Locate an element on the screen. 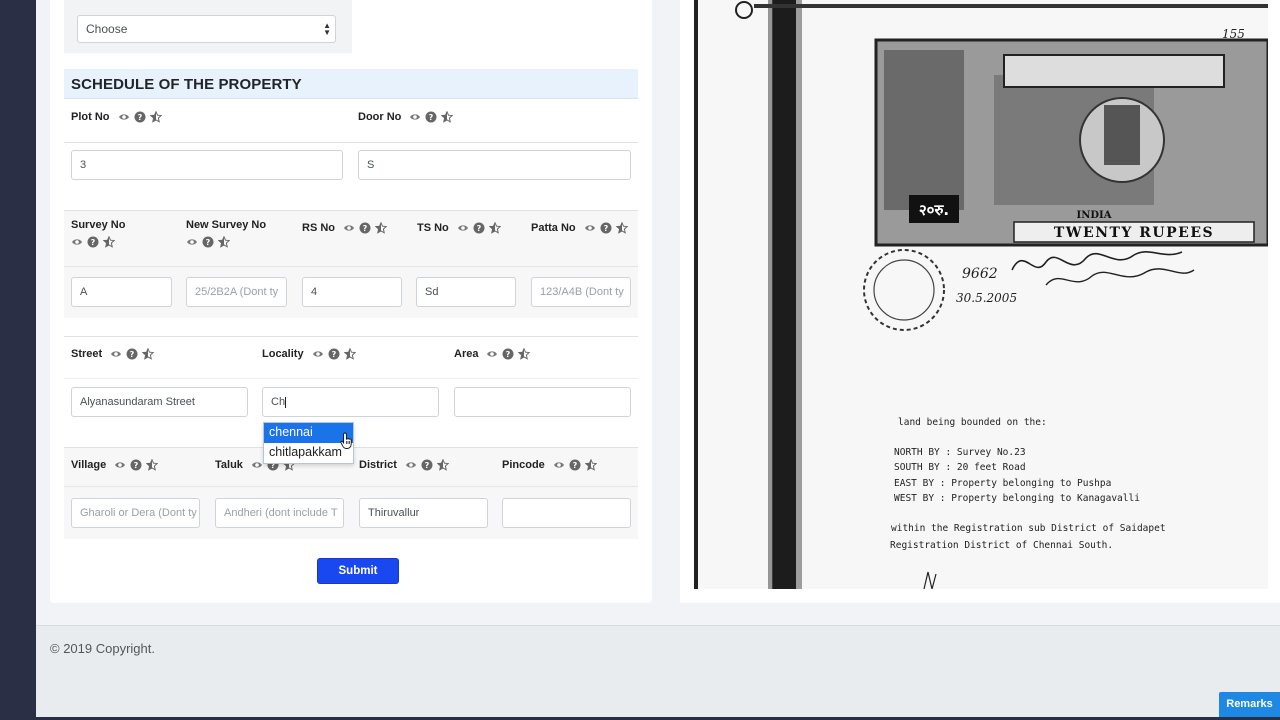 Image resolution: width=1280 pixels, height=720 pixels. village-label-group: Village ? is located at coordinates (115, 465).